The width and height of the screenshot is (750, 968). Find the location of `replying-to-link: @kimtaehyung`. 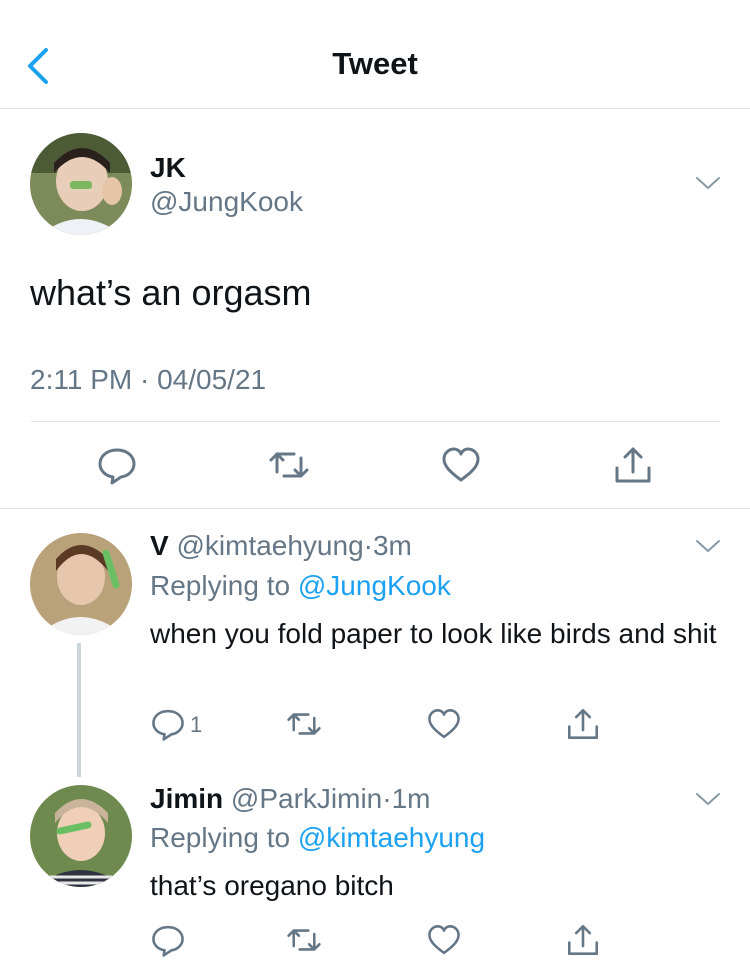

replying-to-link: @kimtaehyung is located at coordinates (391, 837).